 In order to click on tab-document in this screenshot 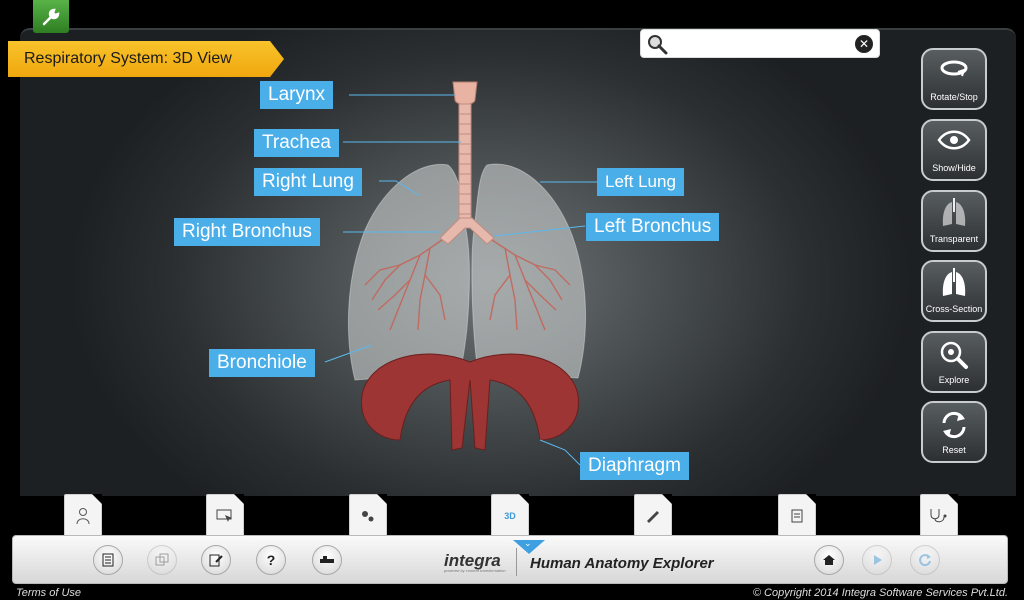, I will do `click(797, 515)`.